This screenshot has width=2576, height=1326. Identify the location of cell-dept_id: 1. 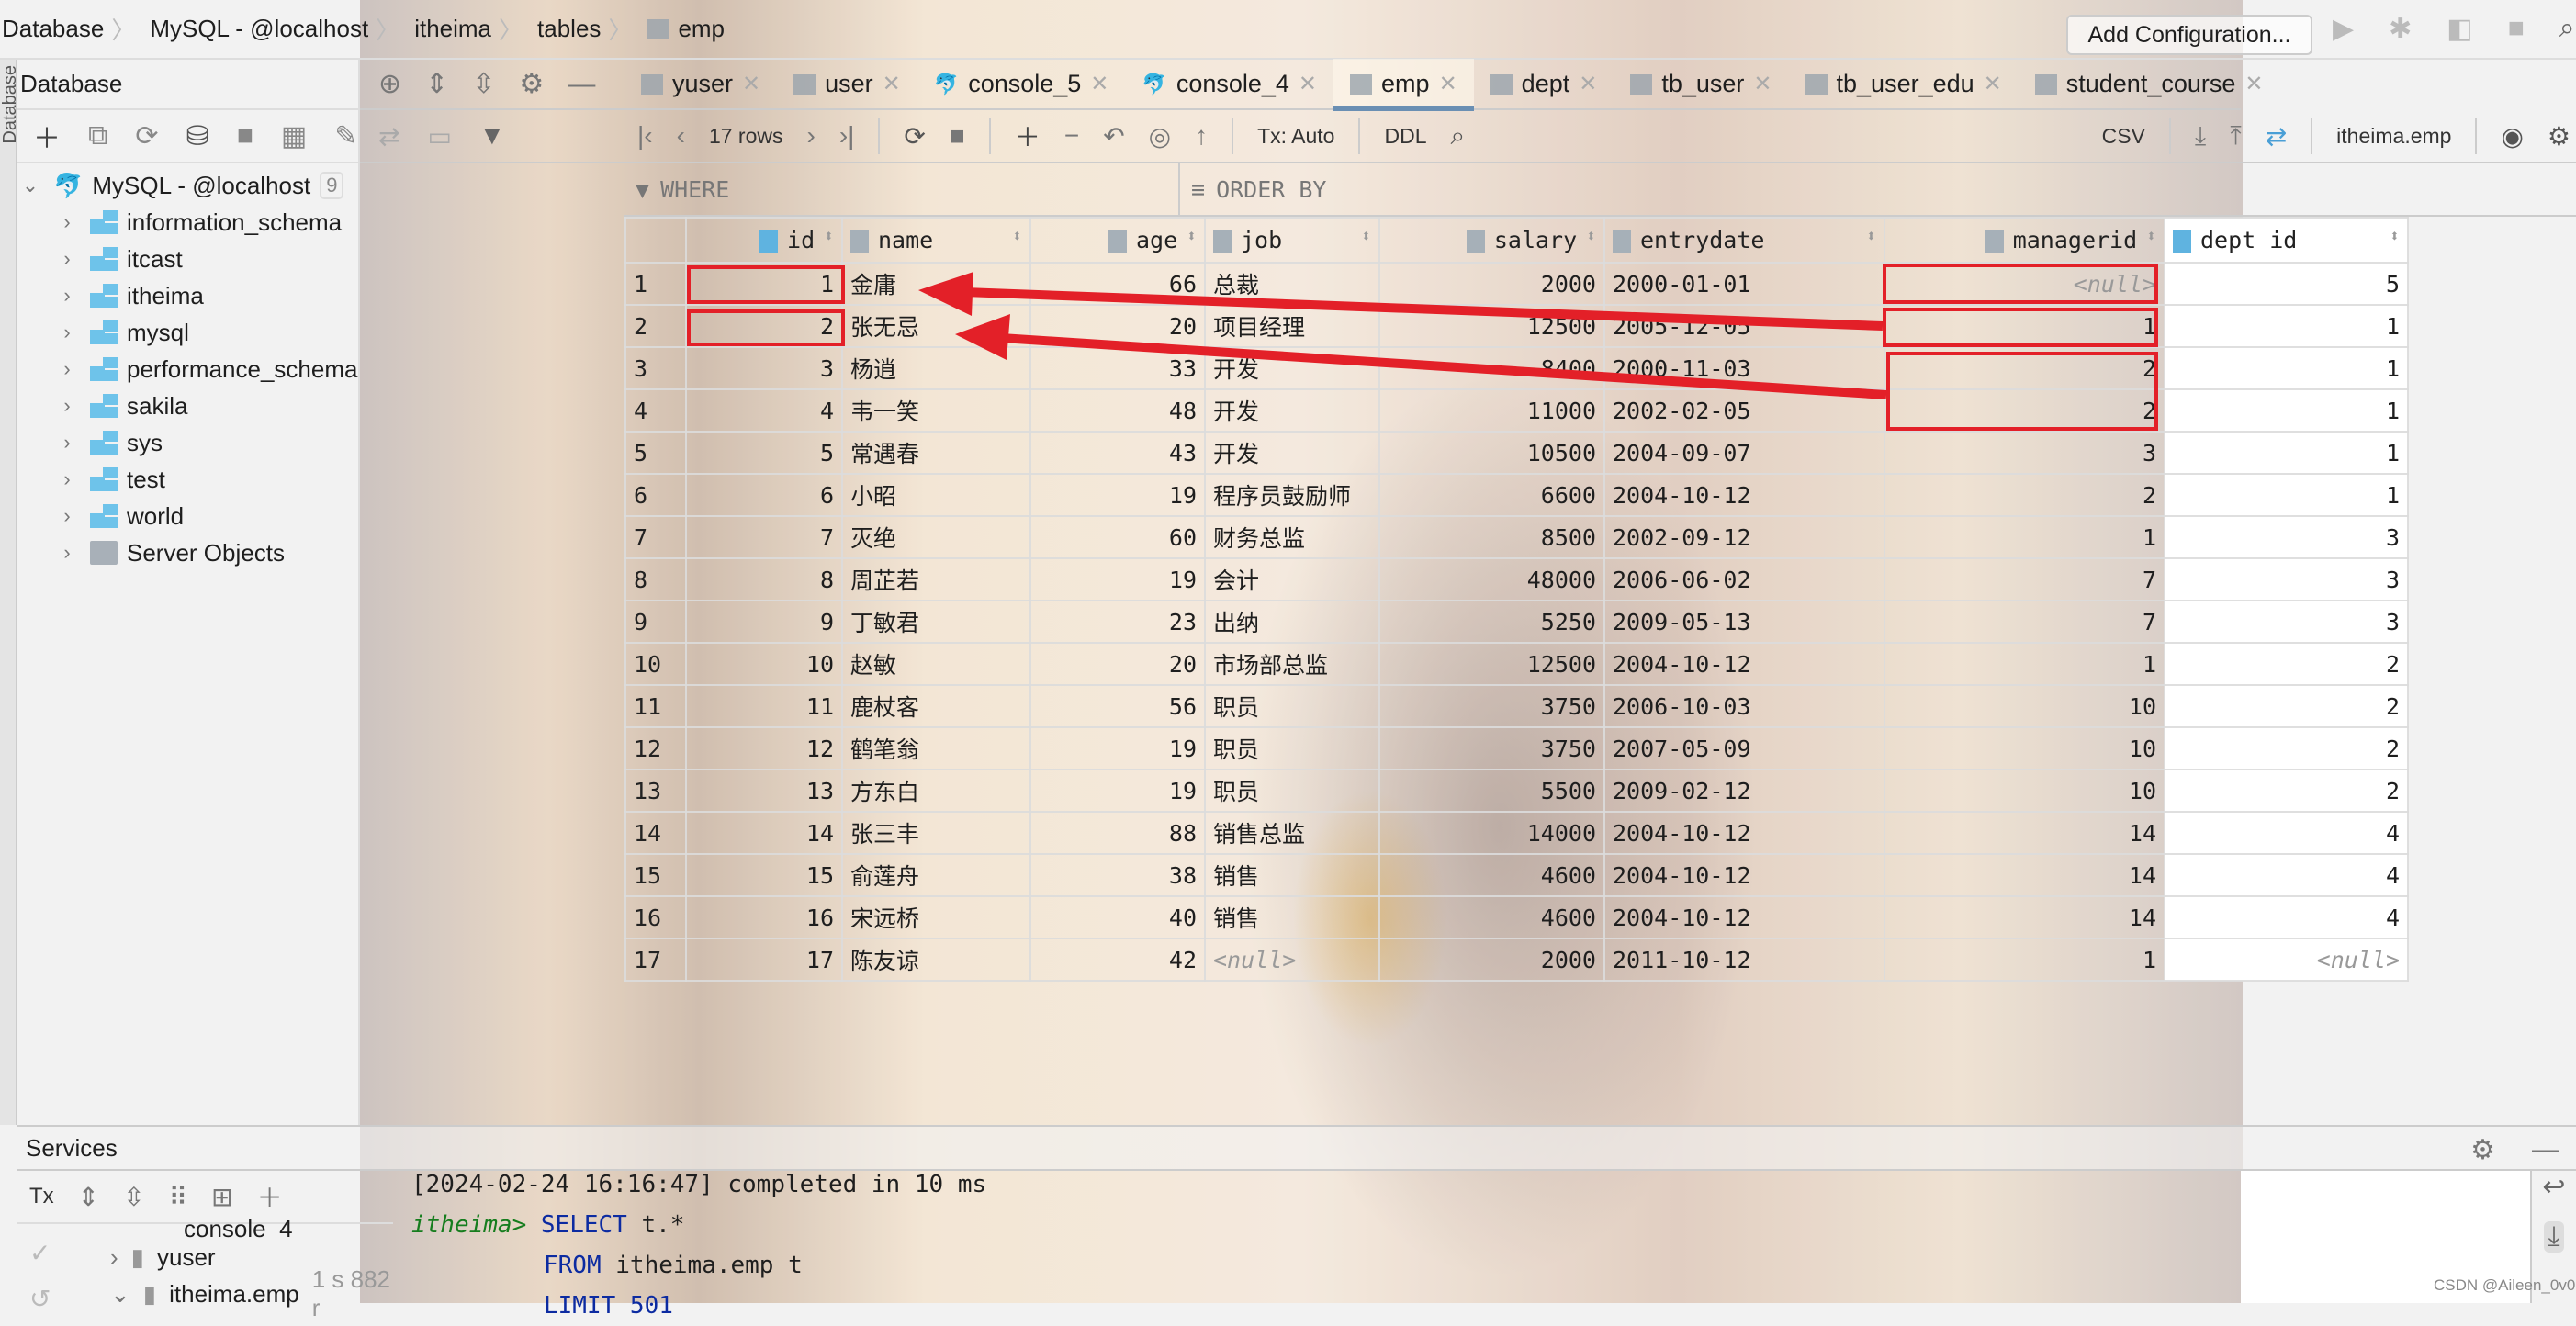
(2286, 368).